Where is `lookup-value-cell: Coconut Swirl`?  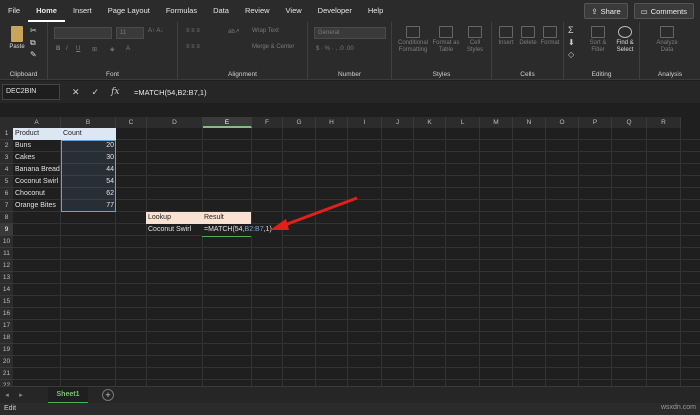 lookup-value-cell: Coconut Swirl is located at coordinates (174, 230).